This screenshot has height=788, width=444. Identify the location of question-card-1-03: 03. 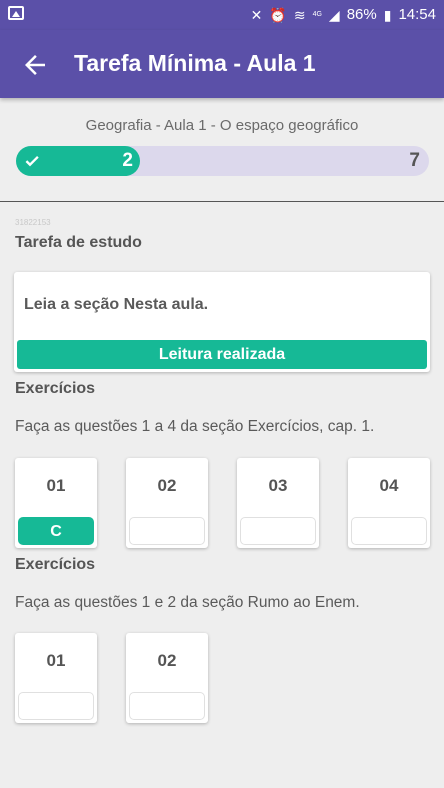
(278, 503).